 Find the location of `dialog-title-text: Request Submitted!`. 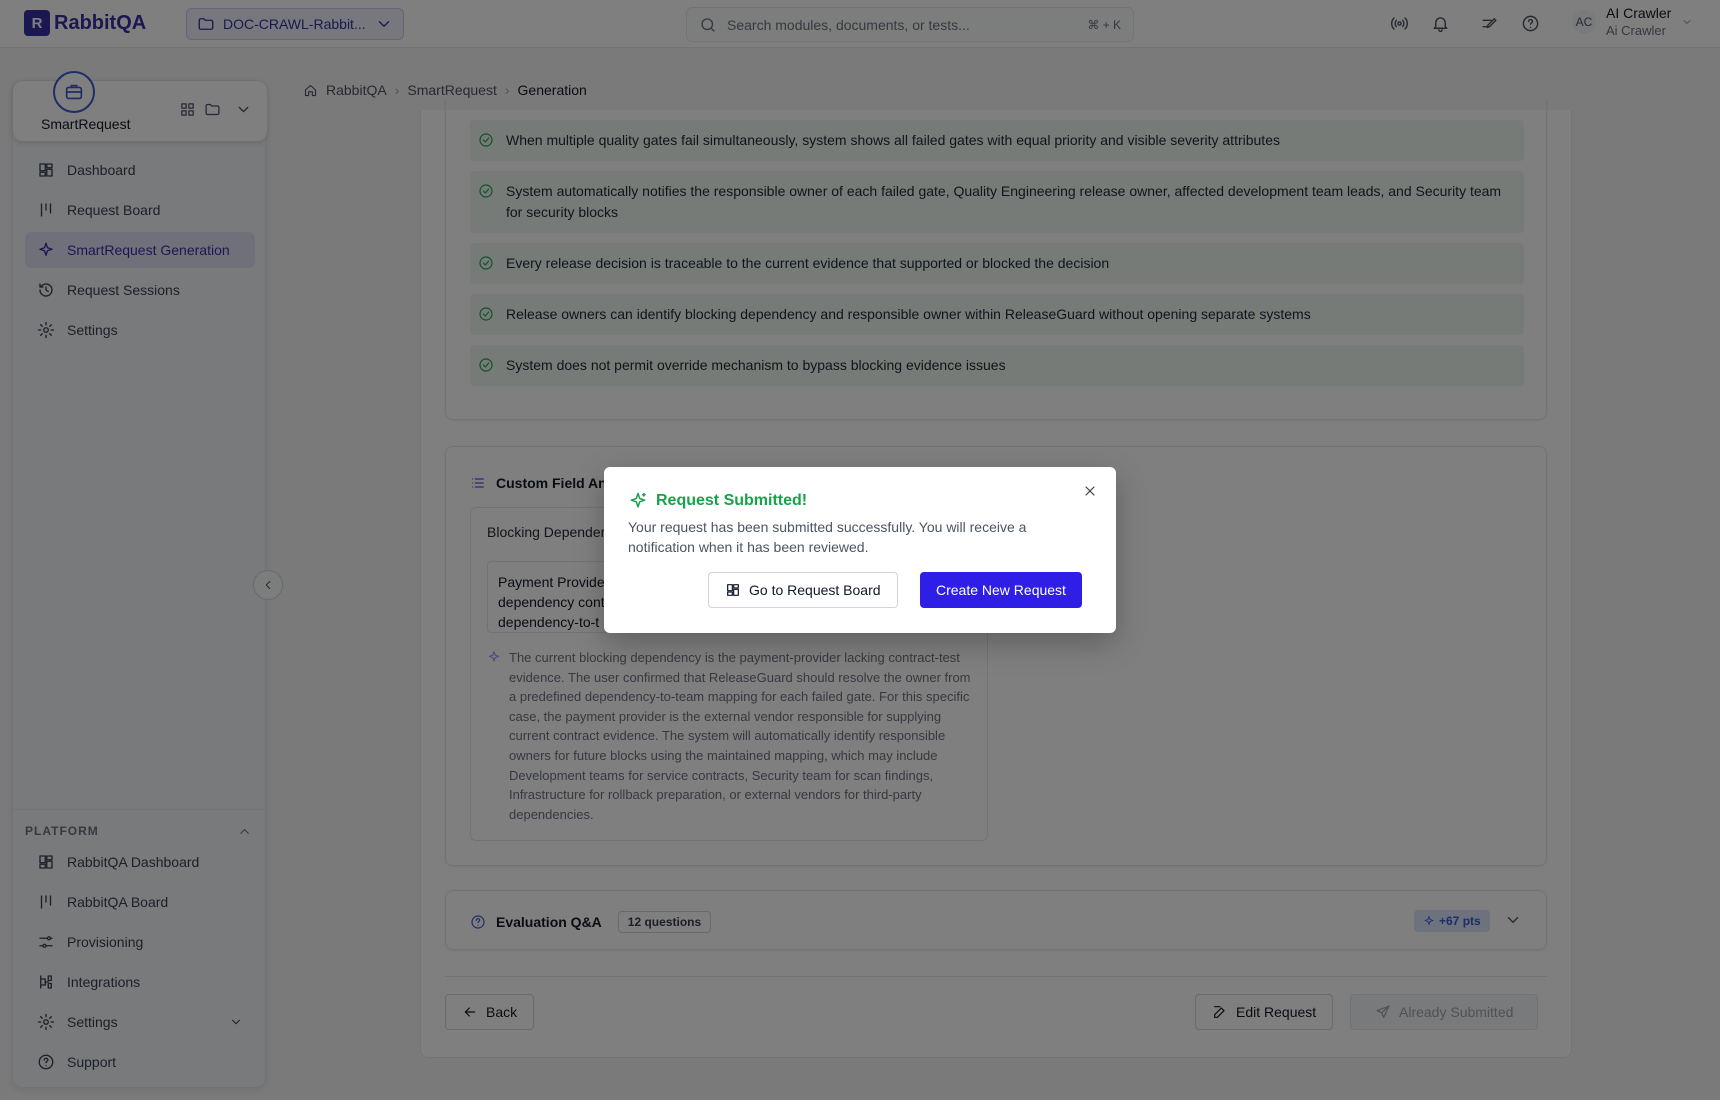

dialog-title-text: Request Submitted! is located at coordinates (732, 500).